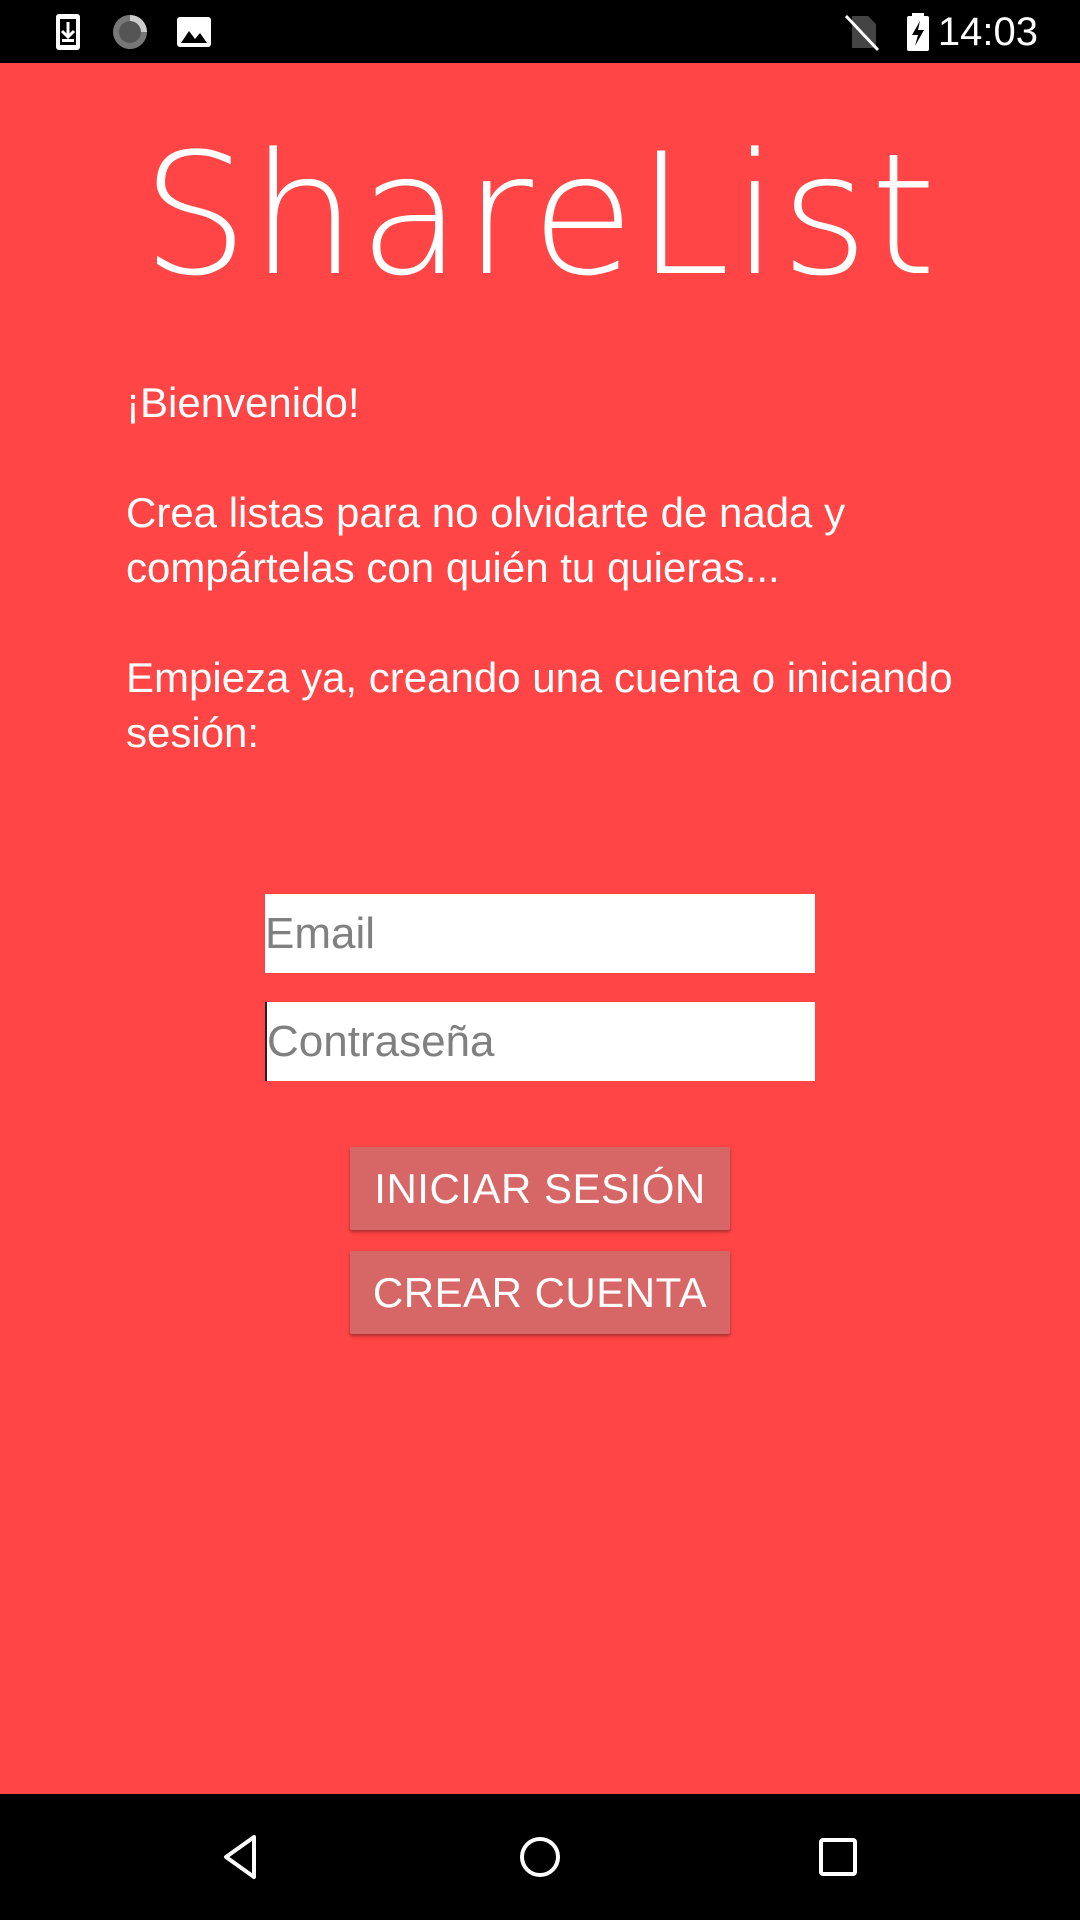 The height and width of the screenshot is (1920, 1080). I want to click on create-account-button: CREAR CUENTA, so click(540, 1292).